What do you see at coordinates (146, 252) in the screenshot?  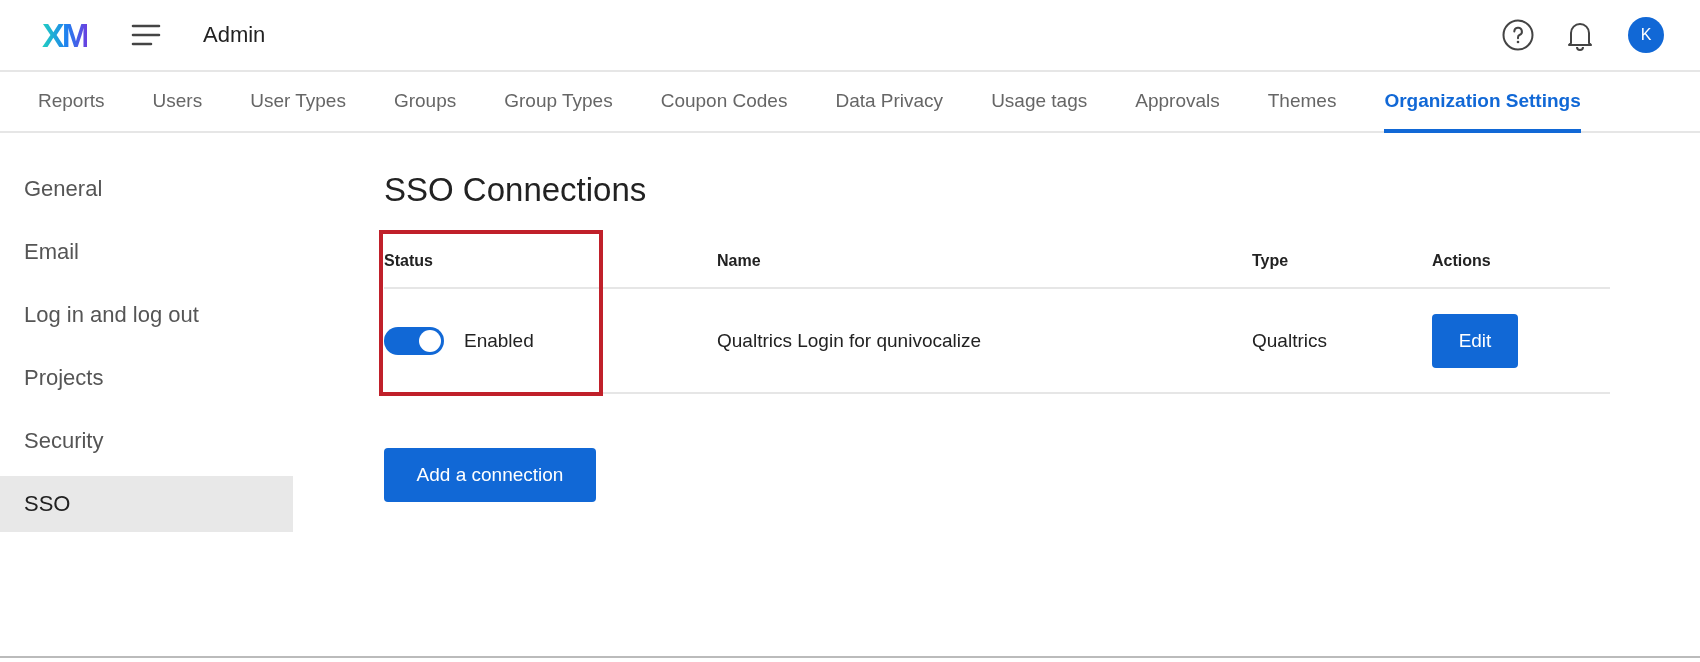 I see `sidebar-item: Email` at bounding box center [146, 252].